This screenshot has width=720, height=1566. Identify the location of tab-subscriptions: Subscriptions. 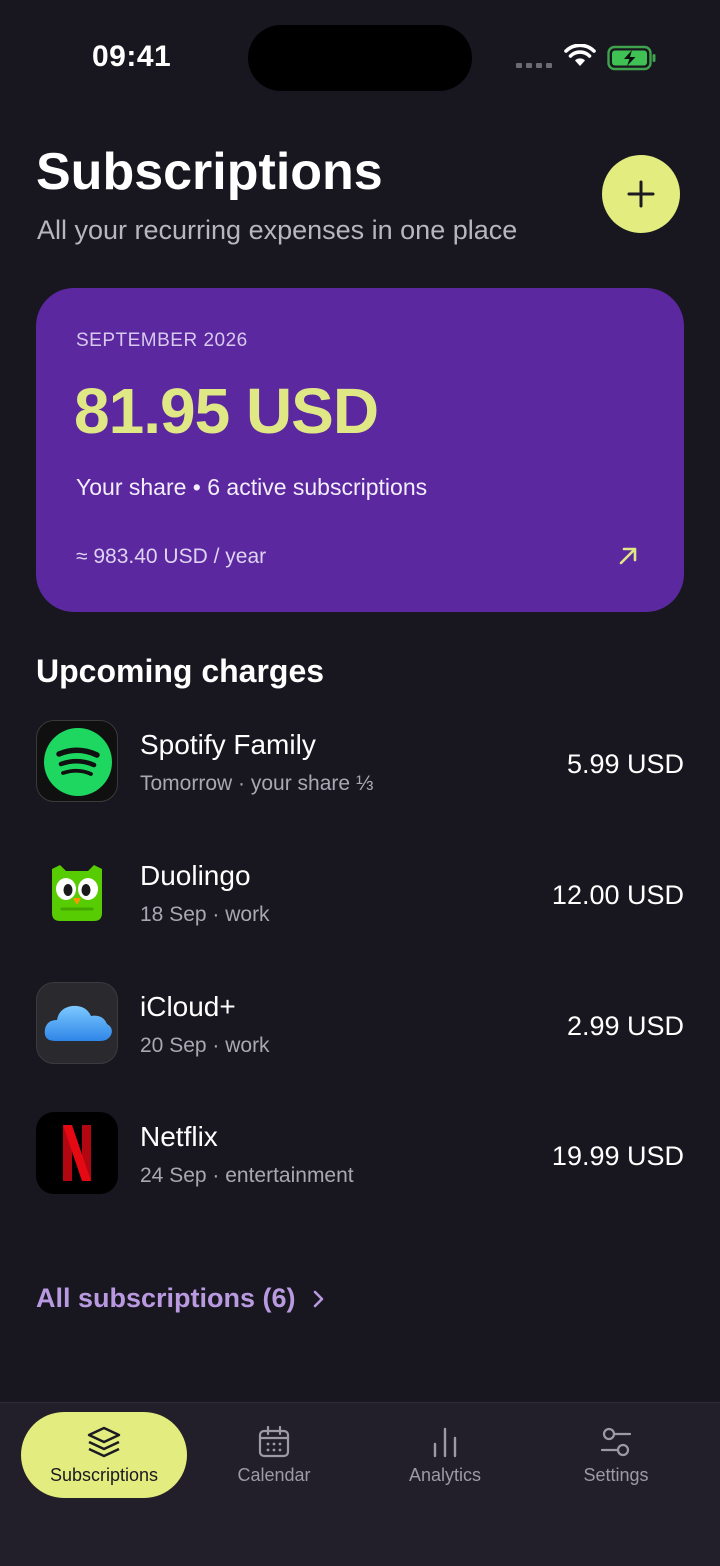
(104, 1455).